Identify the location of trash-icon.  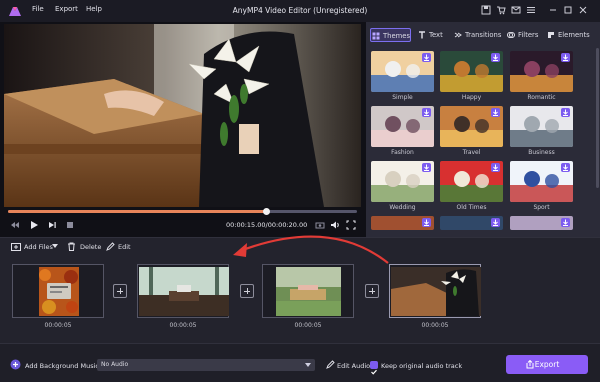
(71, 246).